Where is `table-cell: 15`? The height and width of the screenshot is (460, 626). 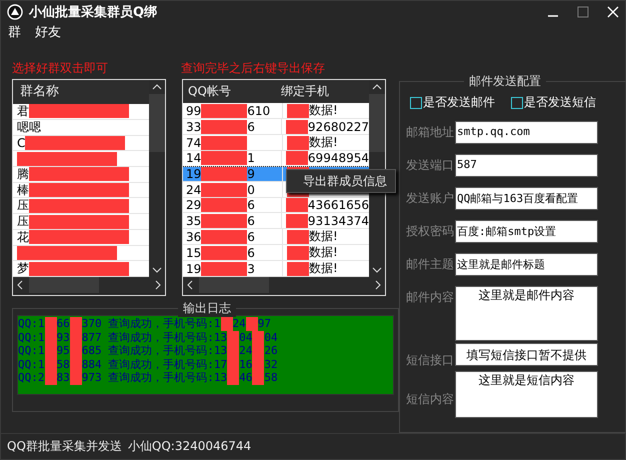 table-cell: 15 is located at coordinates (194, 253).